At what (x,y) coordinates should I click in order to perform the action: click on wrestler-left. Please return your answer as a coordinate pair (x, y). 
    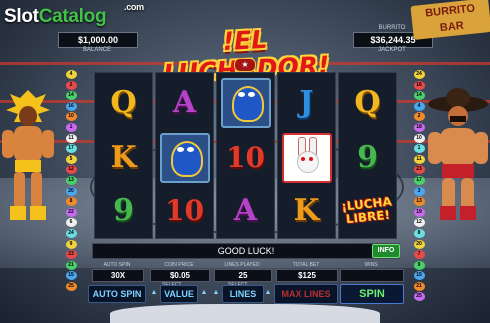
    Looking at the image, I should click on (28, 158).